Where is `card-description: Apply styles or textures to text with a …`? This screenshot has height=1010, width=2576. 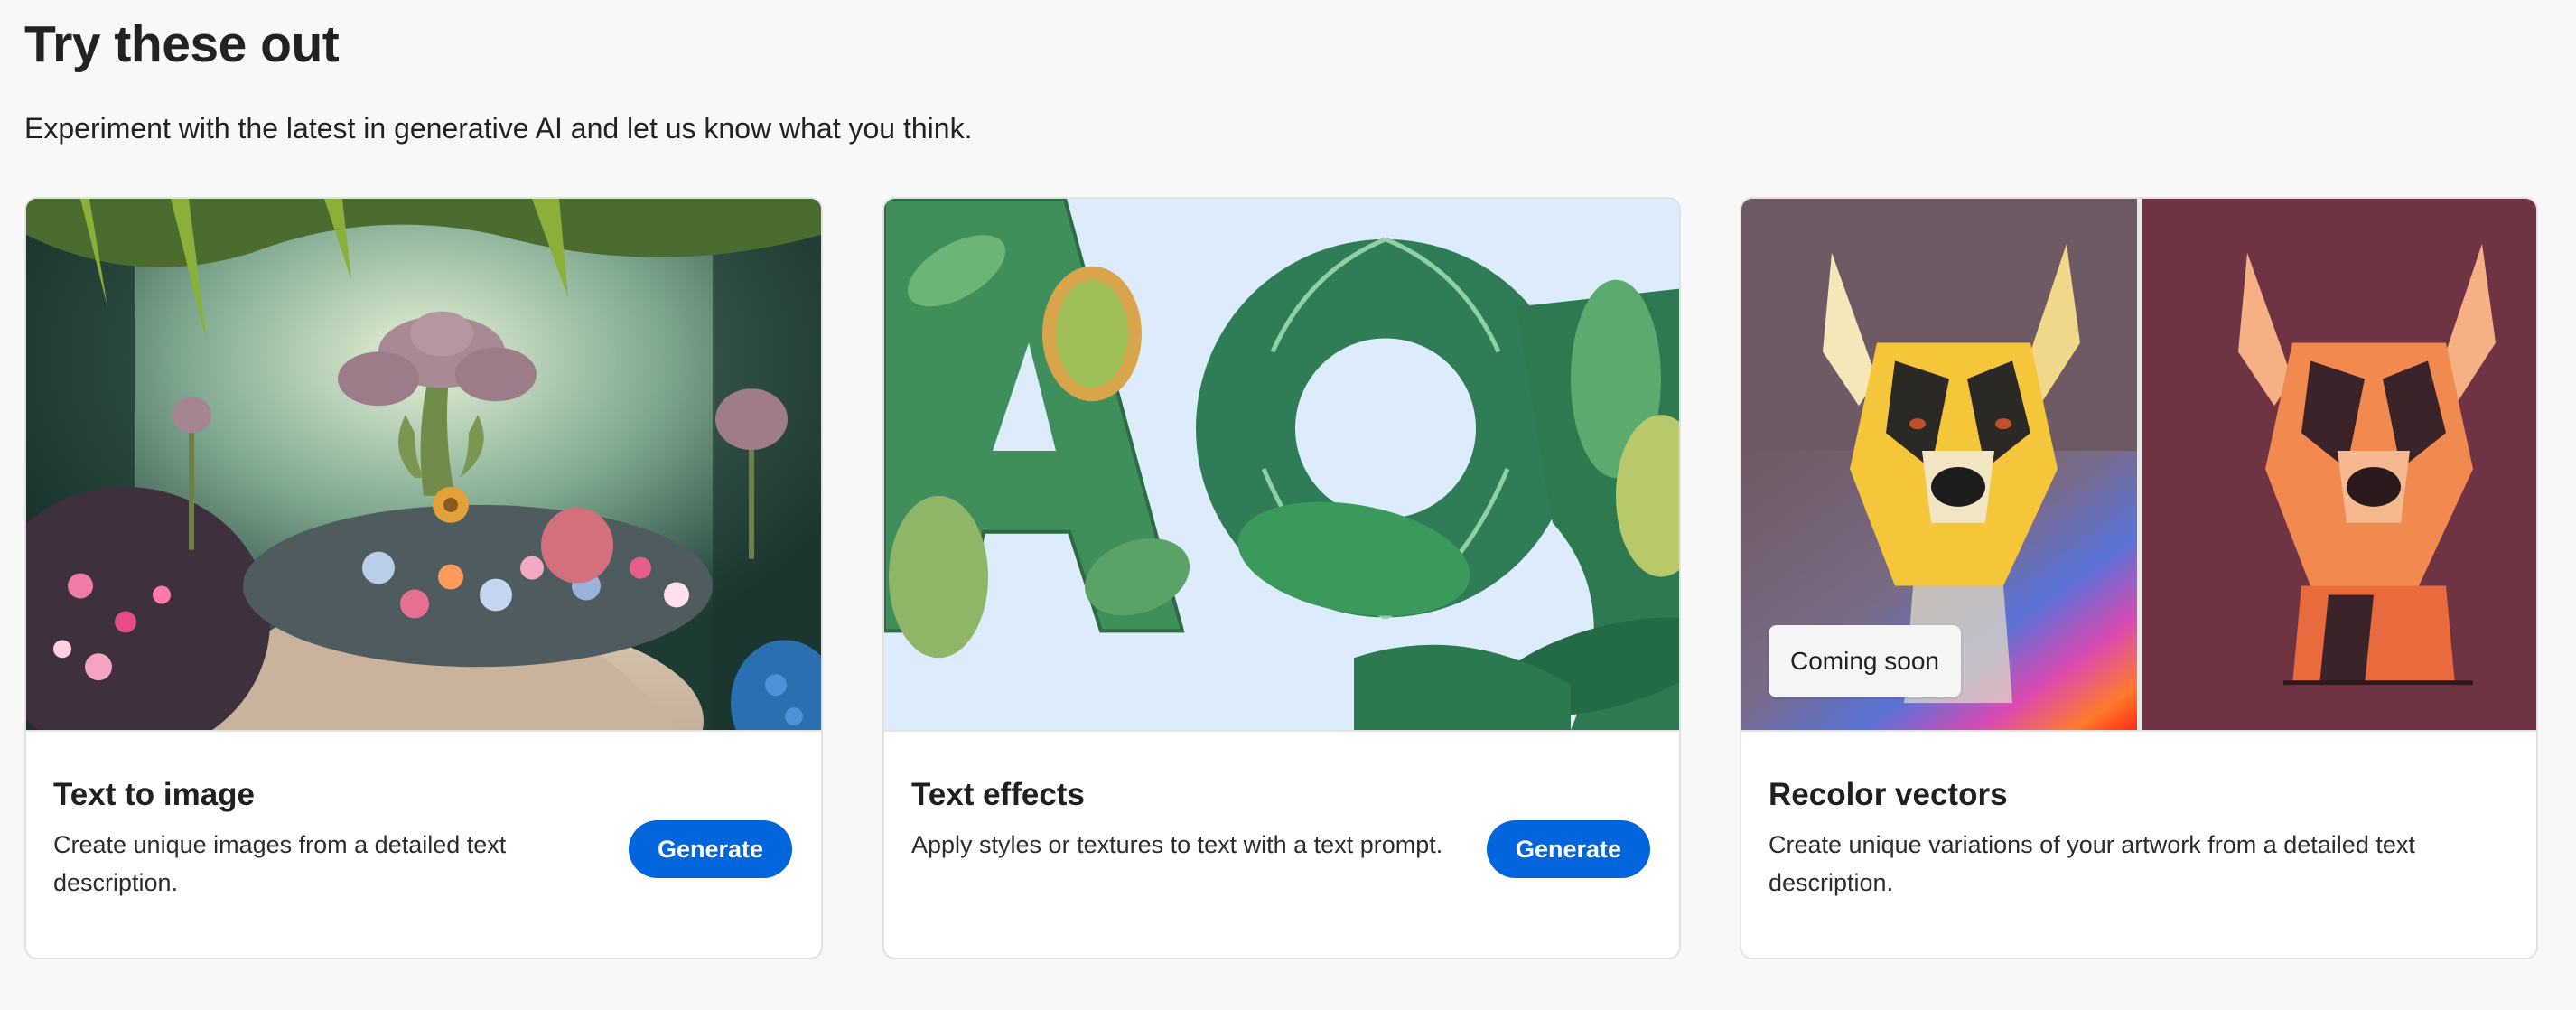
card-description: Apply styles or textures to text with a … is located at coordinates (1177, 845).